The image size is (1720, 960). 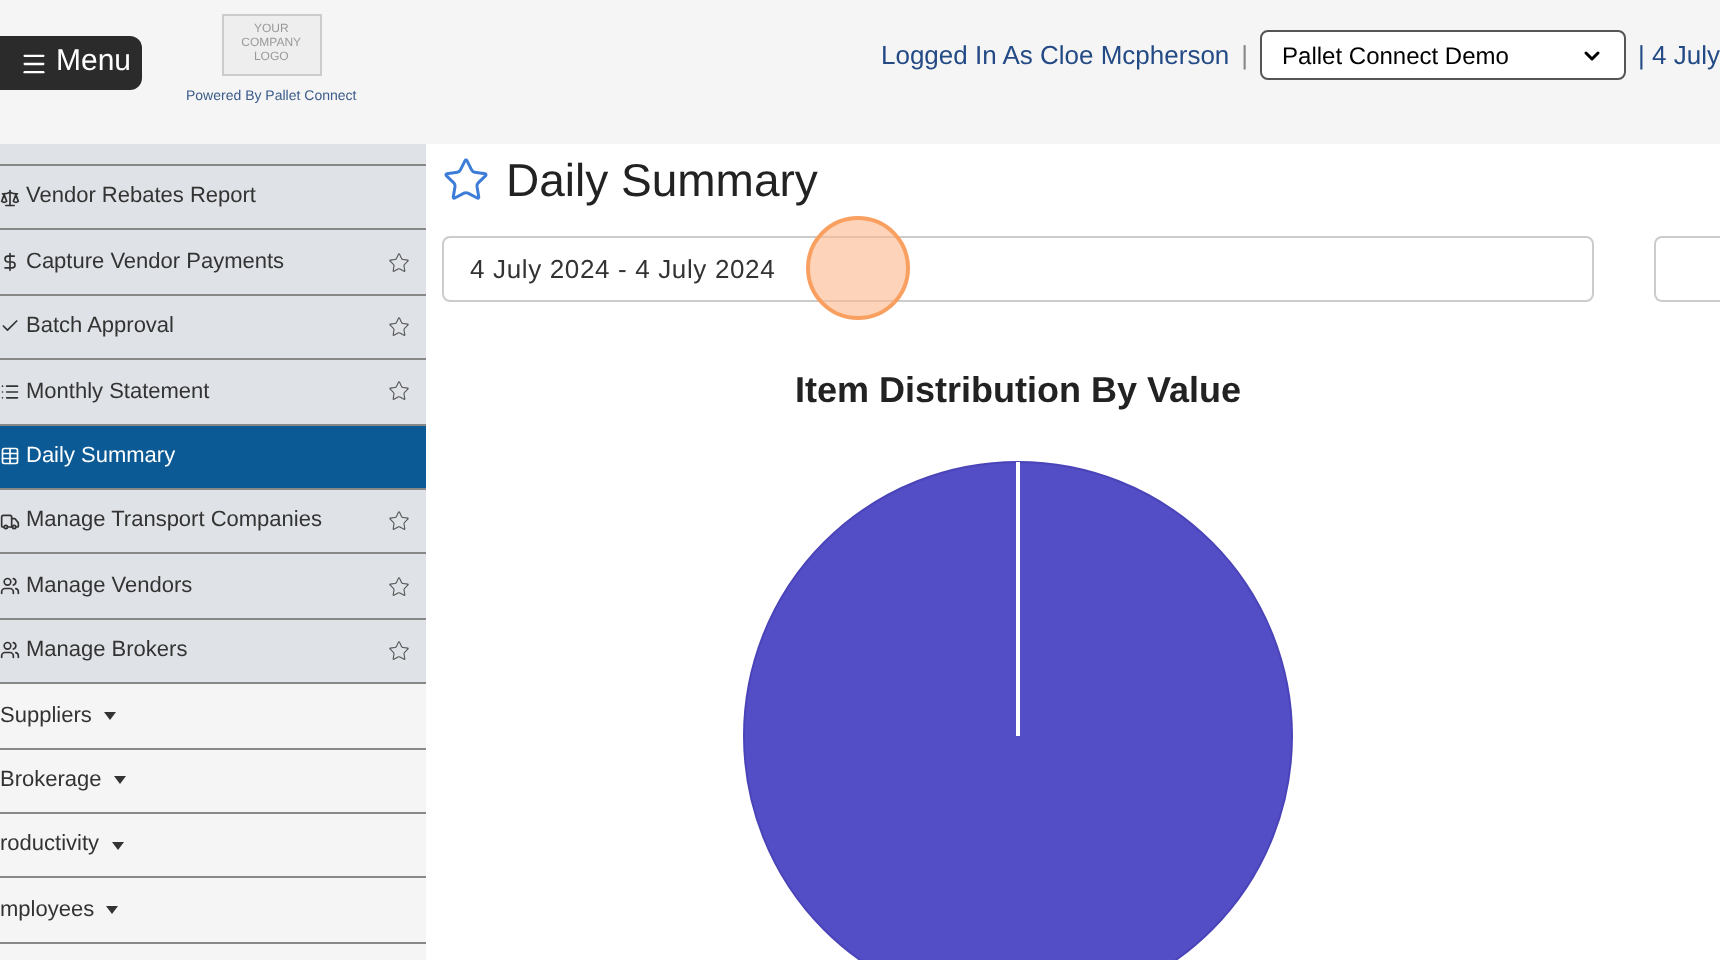 I want to click on menu-icon, so click(x=34, y=63).